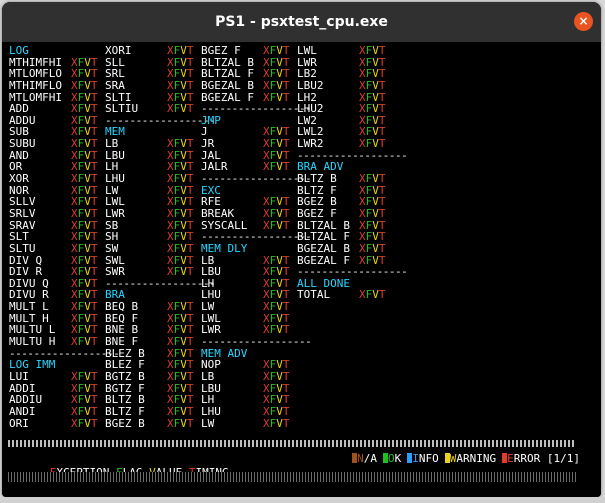  What do you see at coordinates (160, 214) in the screenshot?
I see `test-row: LWR XFVT` at bounding box center [160, 214].